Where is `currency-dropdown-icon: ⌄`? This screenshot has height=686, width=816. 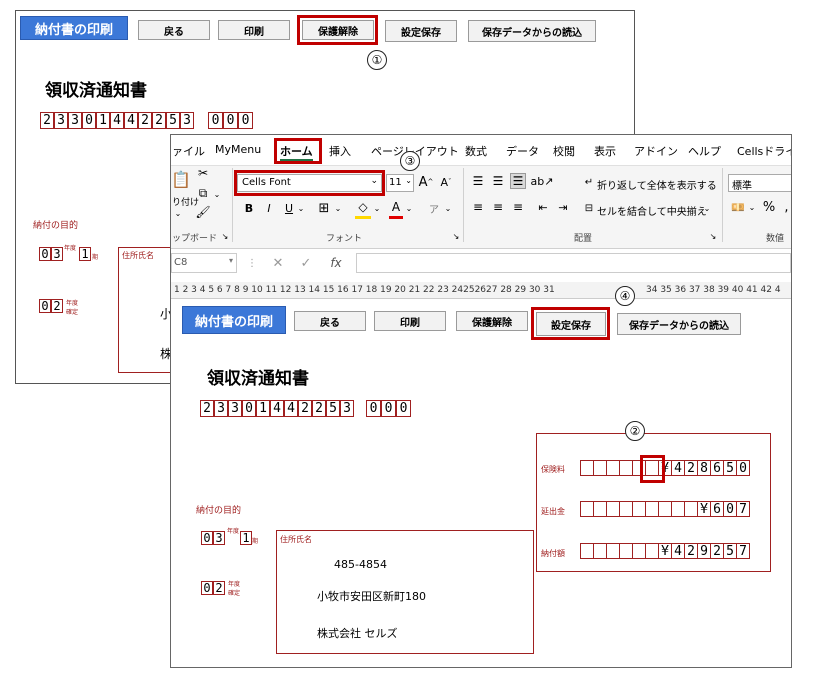
currency-dropdown-icon: ⌄ is located at coordinates (752, 207).